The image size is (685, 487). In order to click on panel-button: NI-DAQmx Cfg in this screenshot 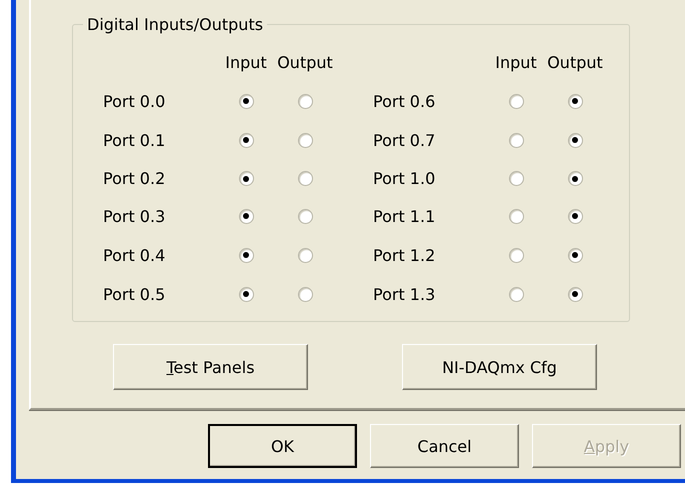, I will do `click(499, 367)`.